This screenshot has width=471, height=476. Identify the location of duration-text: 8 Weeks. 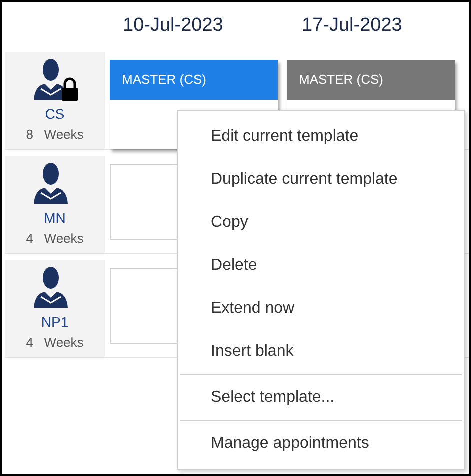
(55, 135).